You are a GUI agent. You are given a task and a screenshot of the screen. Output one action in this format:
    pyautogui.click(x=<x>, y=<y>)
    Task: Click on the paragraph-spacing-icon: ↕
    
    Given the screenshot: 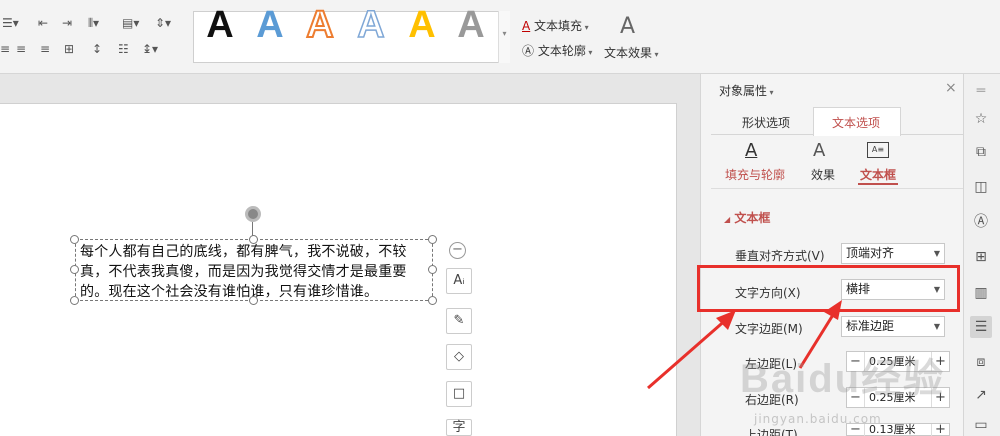 What is the action you would take?
    pyautogui.click(x=97, y=49)
    